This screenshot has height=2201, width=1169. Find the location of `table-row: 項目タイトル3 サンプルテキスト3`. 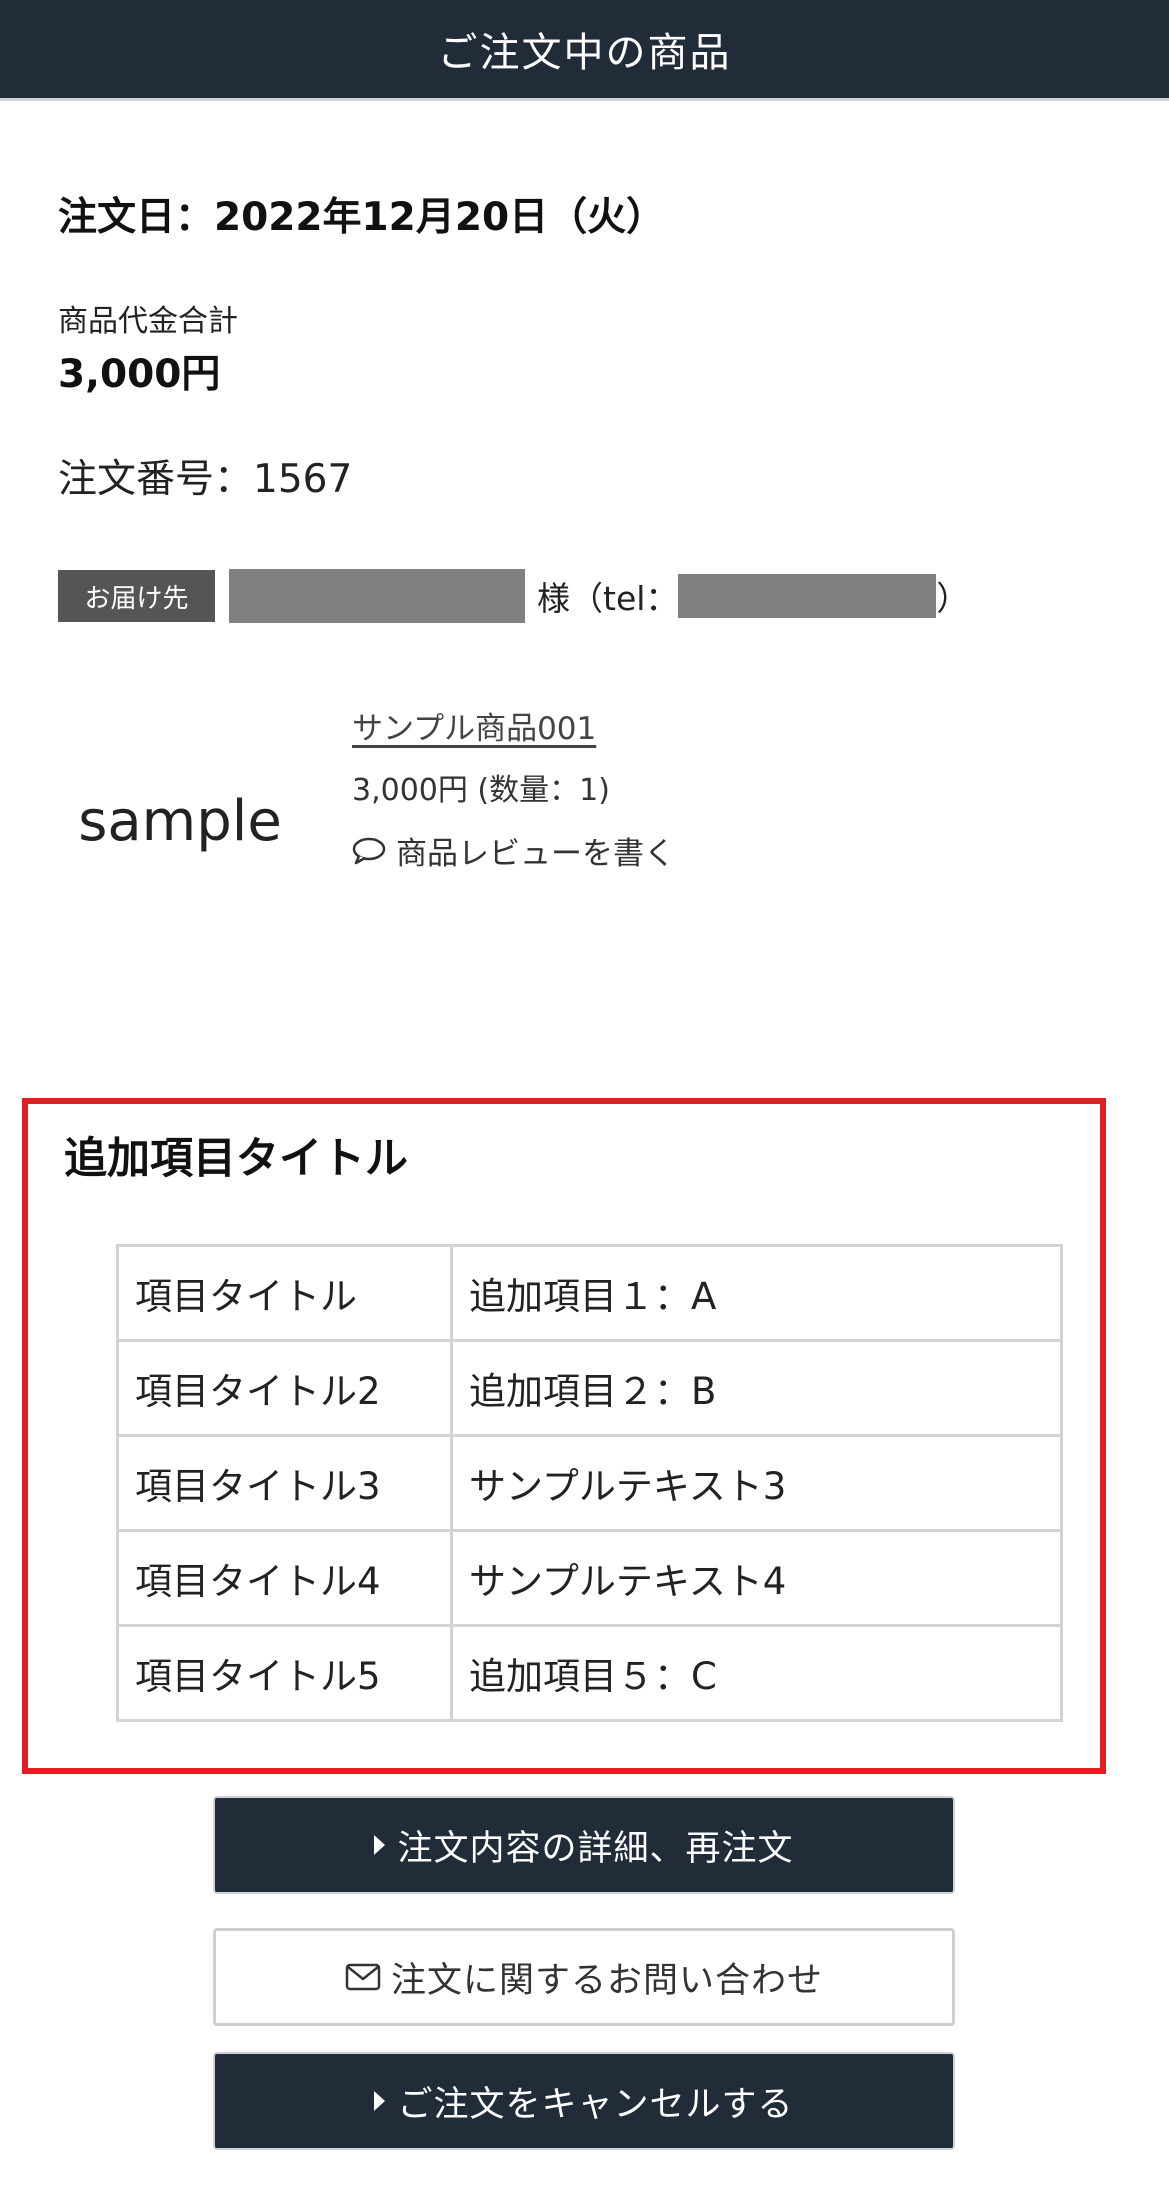

table-row: 項目タイトル3 サンプルテキスト3 is located at coordinates (589, 1483).